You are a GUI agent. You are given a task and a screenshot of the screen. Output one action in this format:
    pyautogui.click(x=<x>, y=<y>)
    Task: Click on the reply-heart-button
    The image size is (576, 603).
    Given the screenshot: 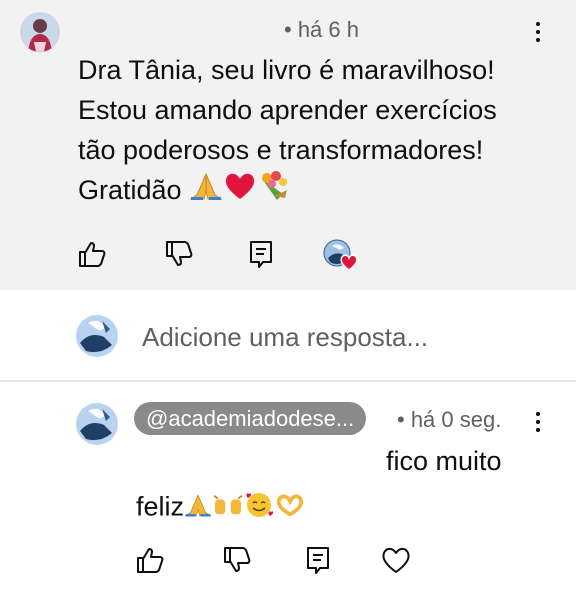 What is the action you would take?
    pyautogui.click(x=396, y=560)
    